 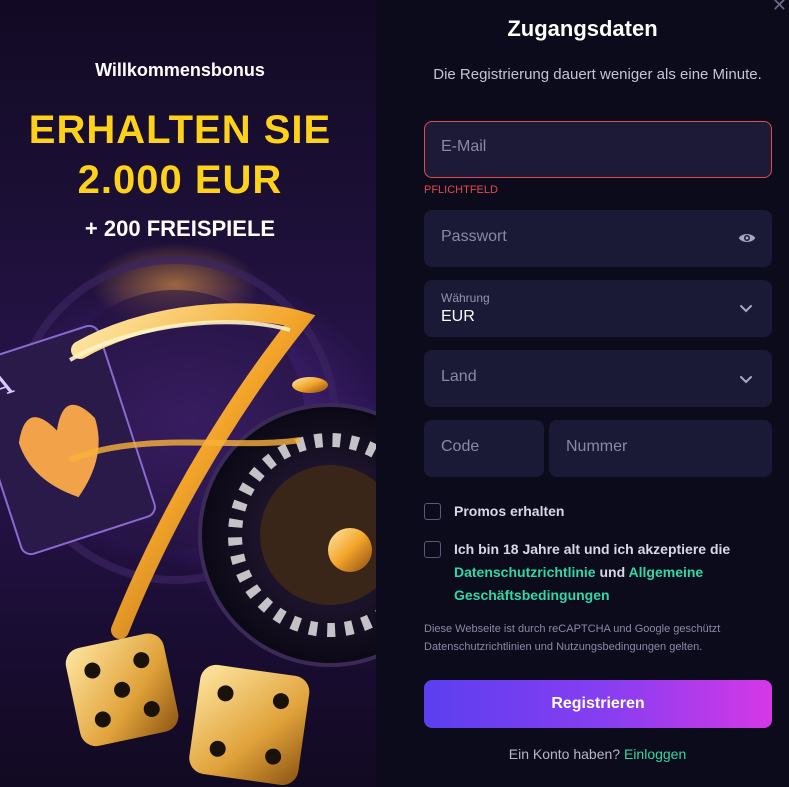 What do you see at coordinates (598, 238) in the screenshot?
I see `password-field: Passwort` at bounding box center [598, 238].